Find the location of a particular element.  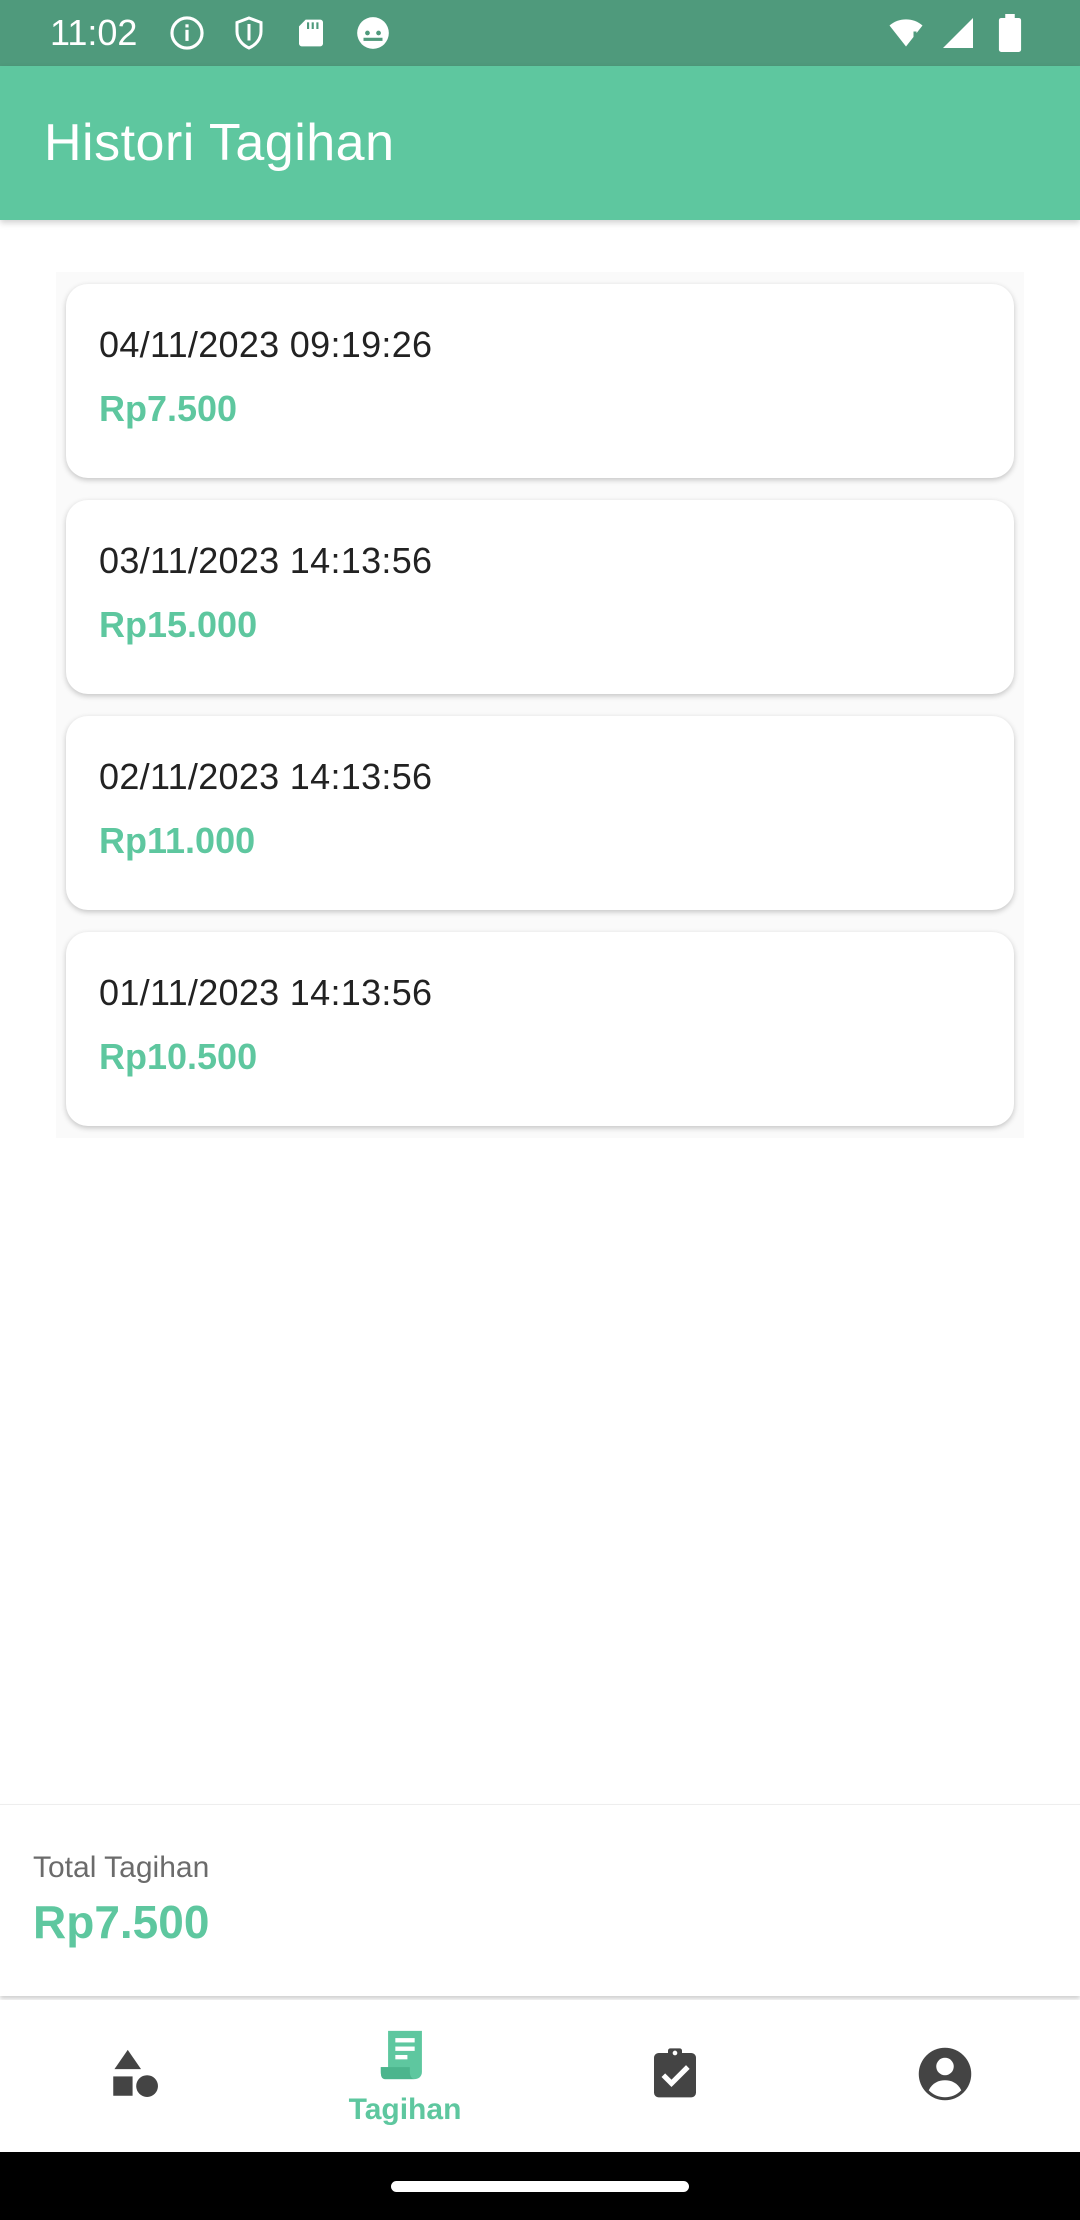

bill-date: 03/11/2023 14:13:56 is located at coordinates (266, 560).